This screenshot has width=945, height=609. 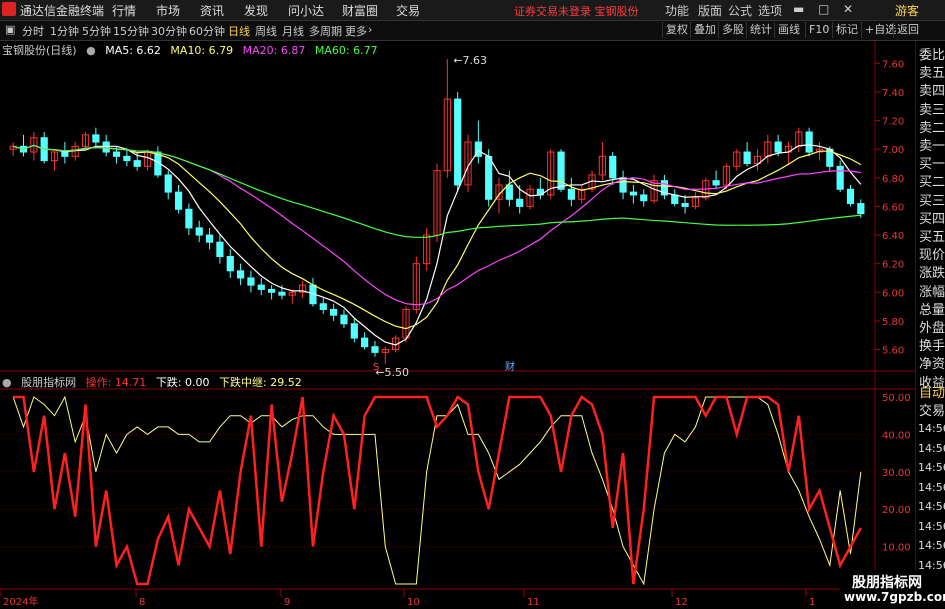 I want to click on menu-item-xuanxiang: 选项, so click(x=770, y=10).